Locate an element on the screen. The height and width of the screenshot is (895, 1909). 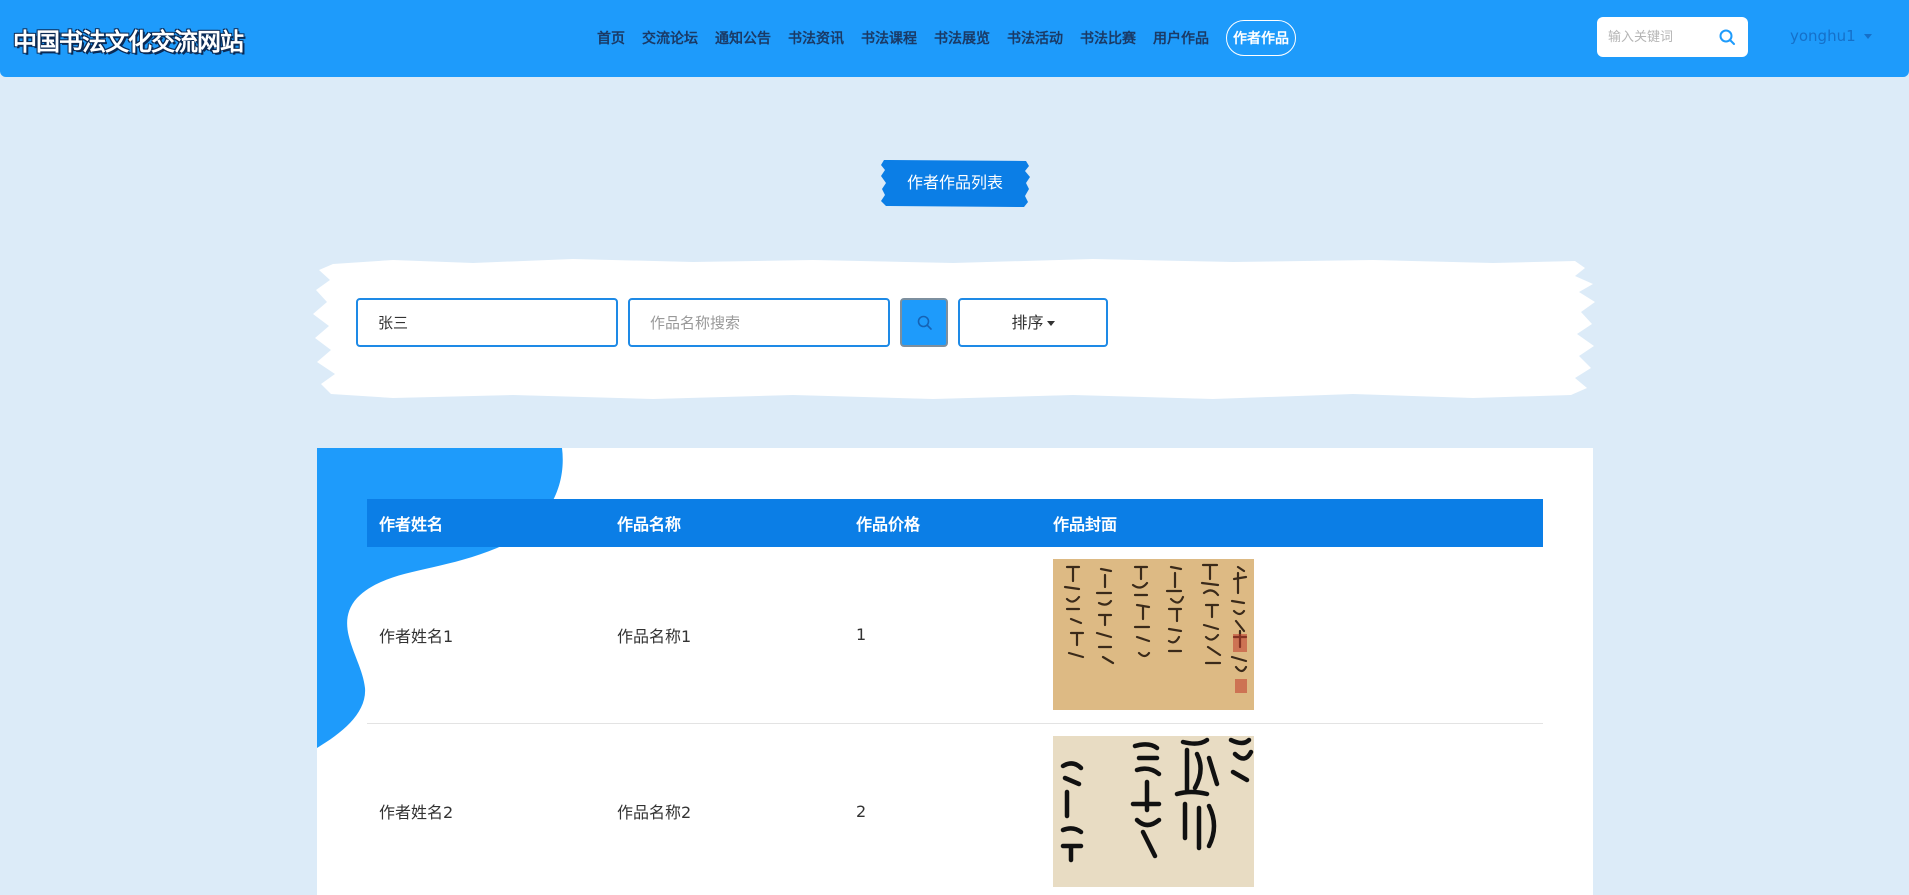
author-cell: 作者姓名2 is located at coordinates (486, 809).